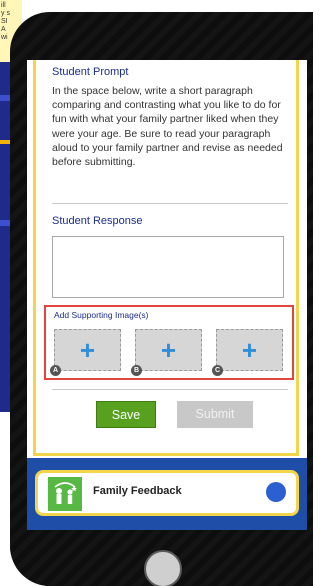  I want to click on supporting-images-section: Add Supporting Image(s) + A + B + C, so click(169, 342).